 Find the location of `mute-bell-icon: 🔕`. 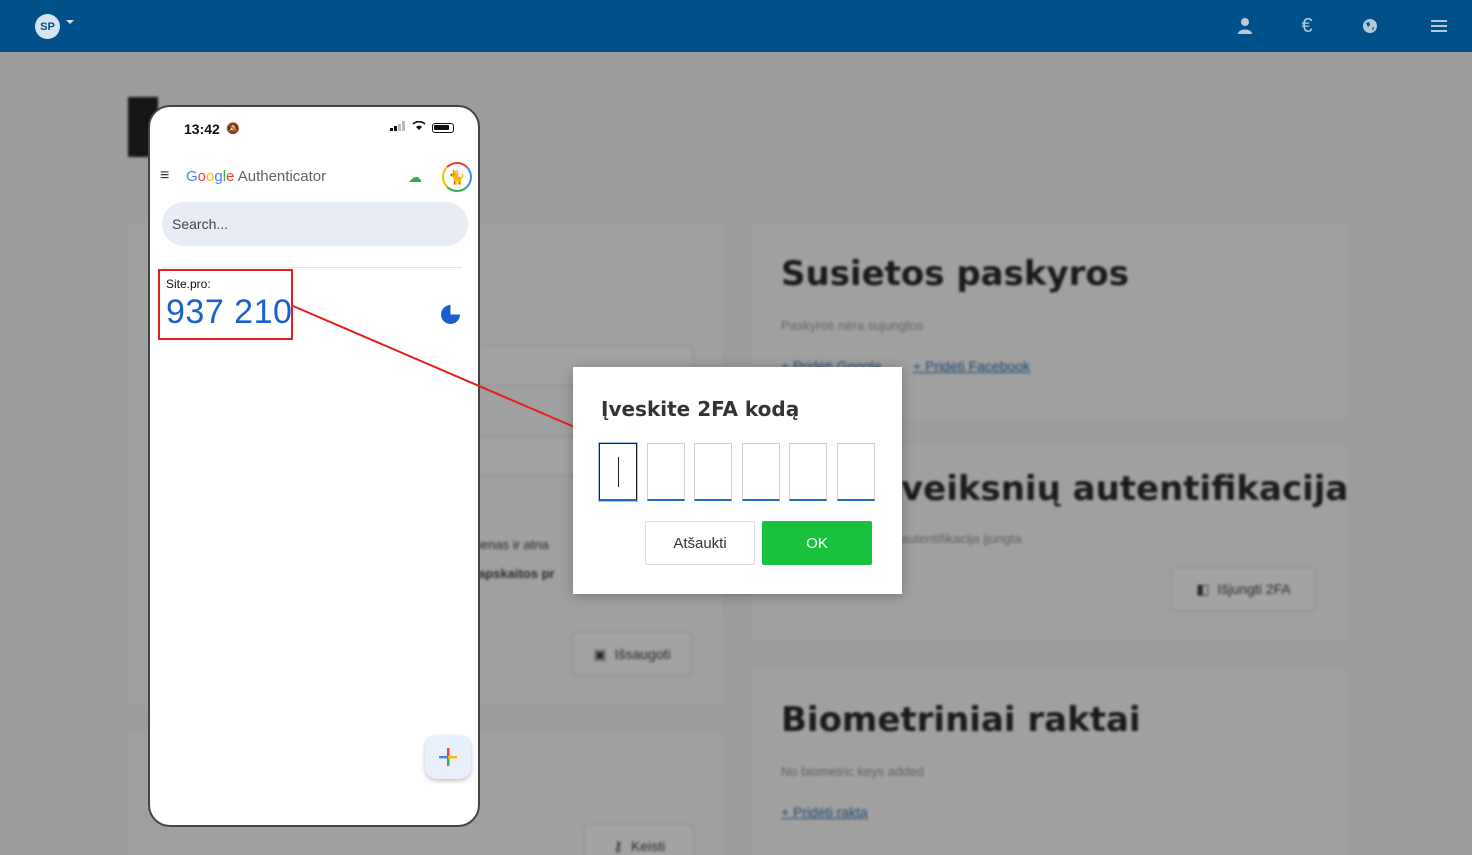

mute-bell-icon: 🔕 is located at coordinates (233, 129).